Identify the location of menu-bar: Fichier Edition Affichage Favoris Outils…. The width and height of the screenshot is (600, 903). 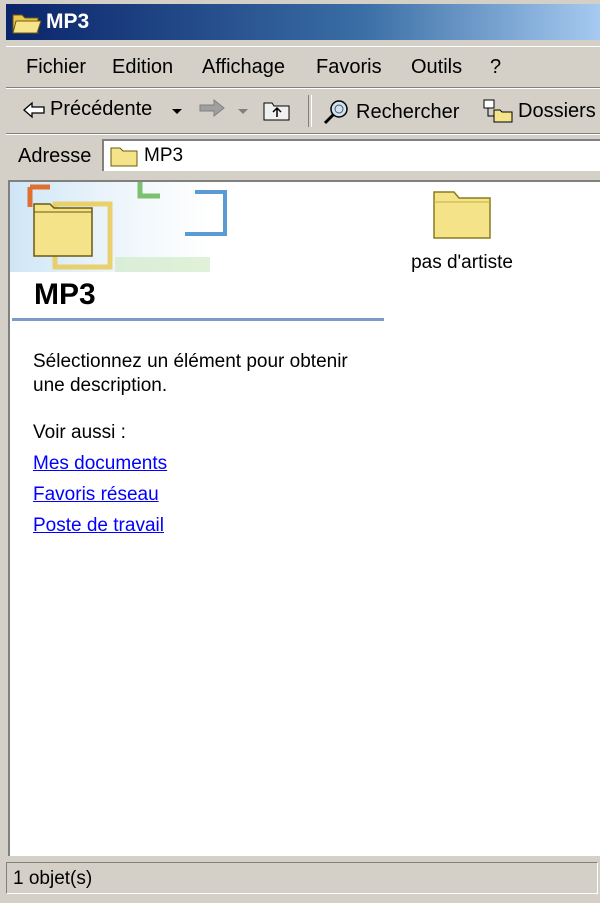
(303, 67).